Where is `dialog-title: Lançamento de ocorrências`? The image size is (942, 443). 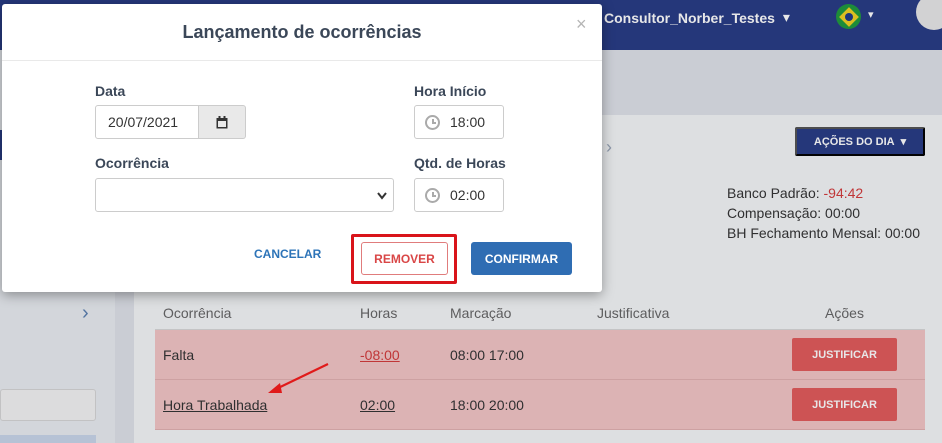
dialog-title: Lançamento de ocorrências is located at coordinates (302, 32).